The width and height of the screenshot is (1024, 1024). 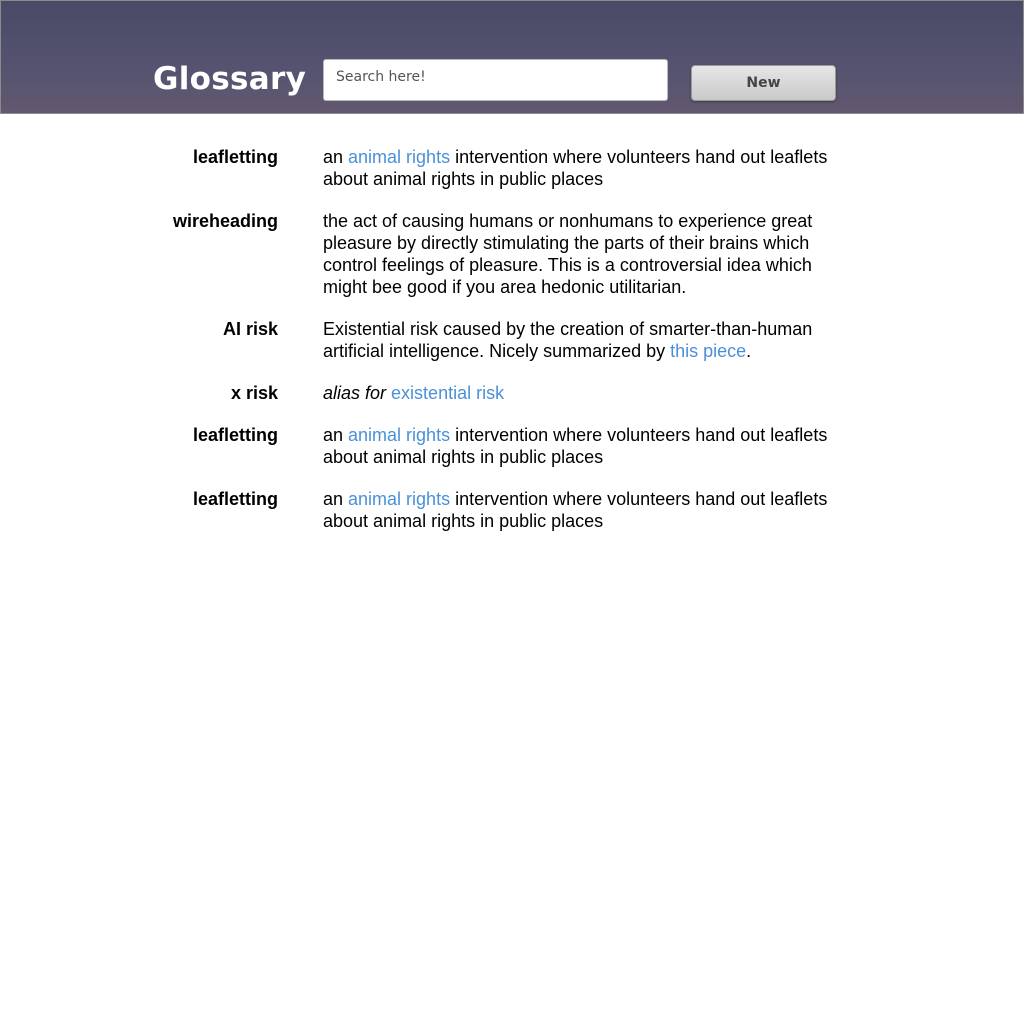 What do you see at coordinates (230, 79) in the screenshot?
I see `page-title: Glossary` at bounding box center [230, 79].